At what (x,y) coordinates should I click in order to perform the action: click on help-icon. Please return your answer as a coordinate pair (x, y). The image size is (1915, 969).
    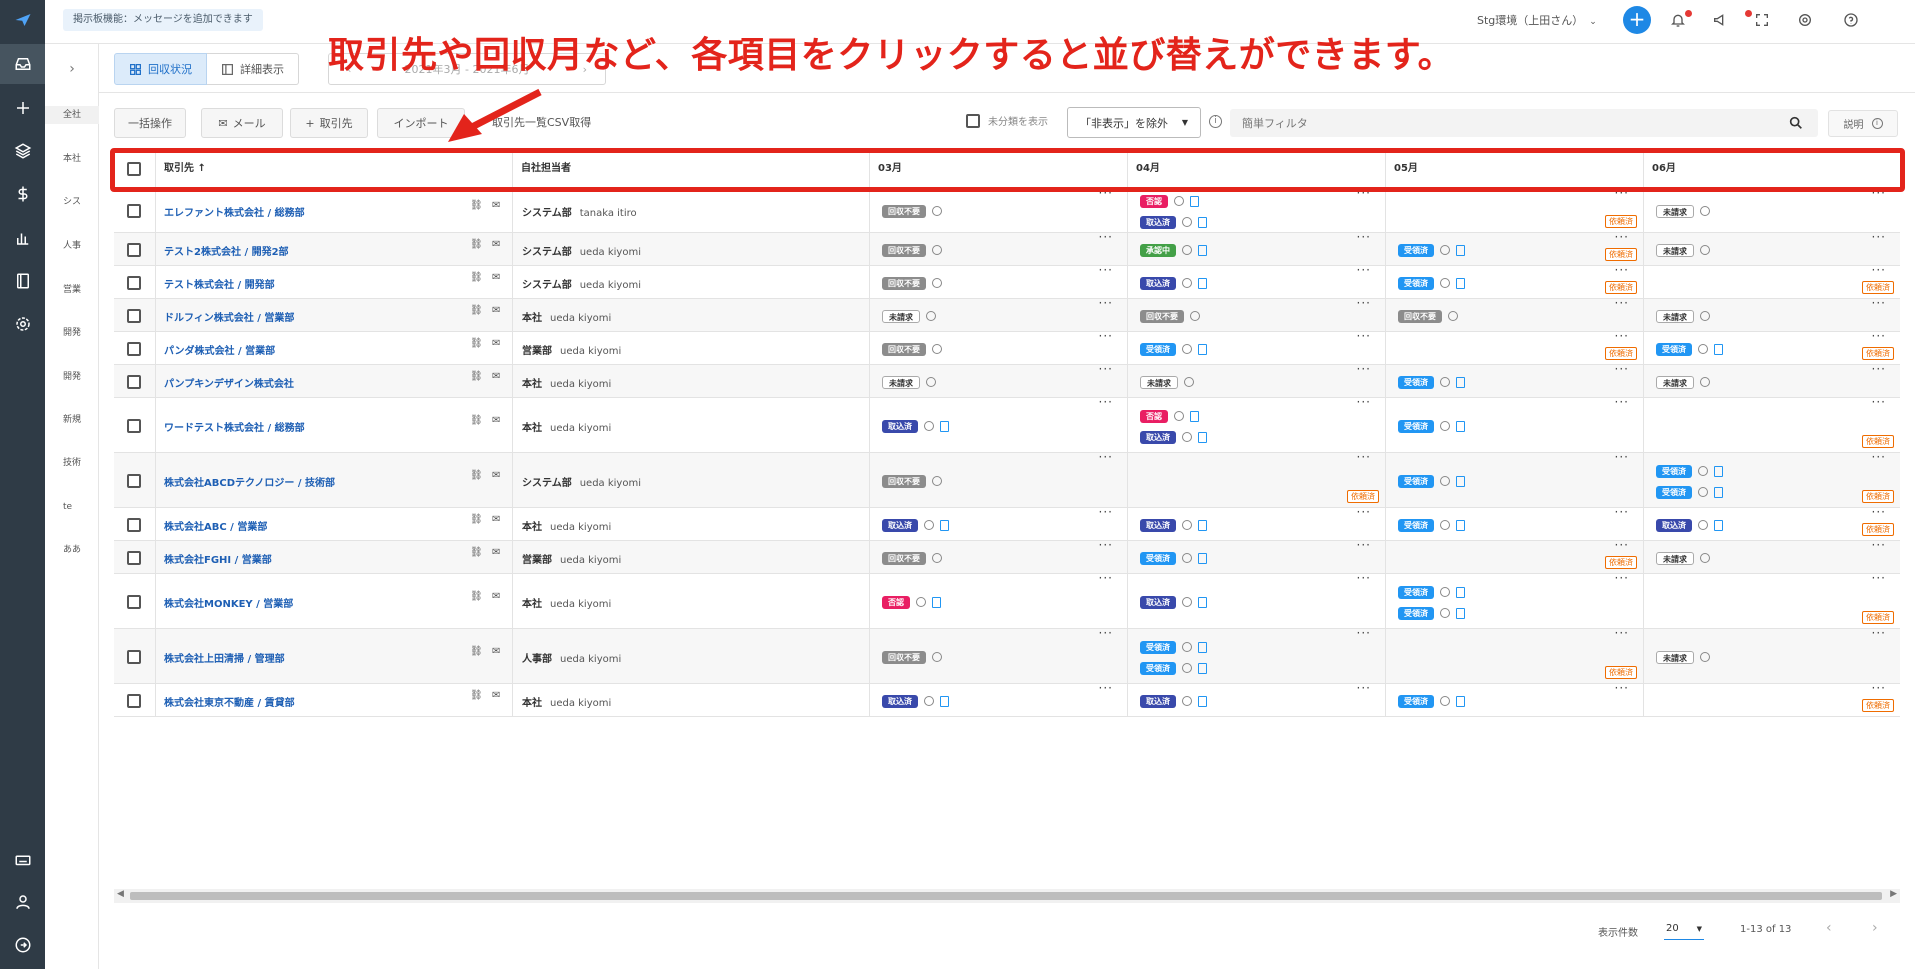
    Looking at the image, I should click on (1851, 20).